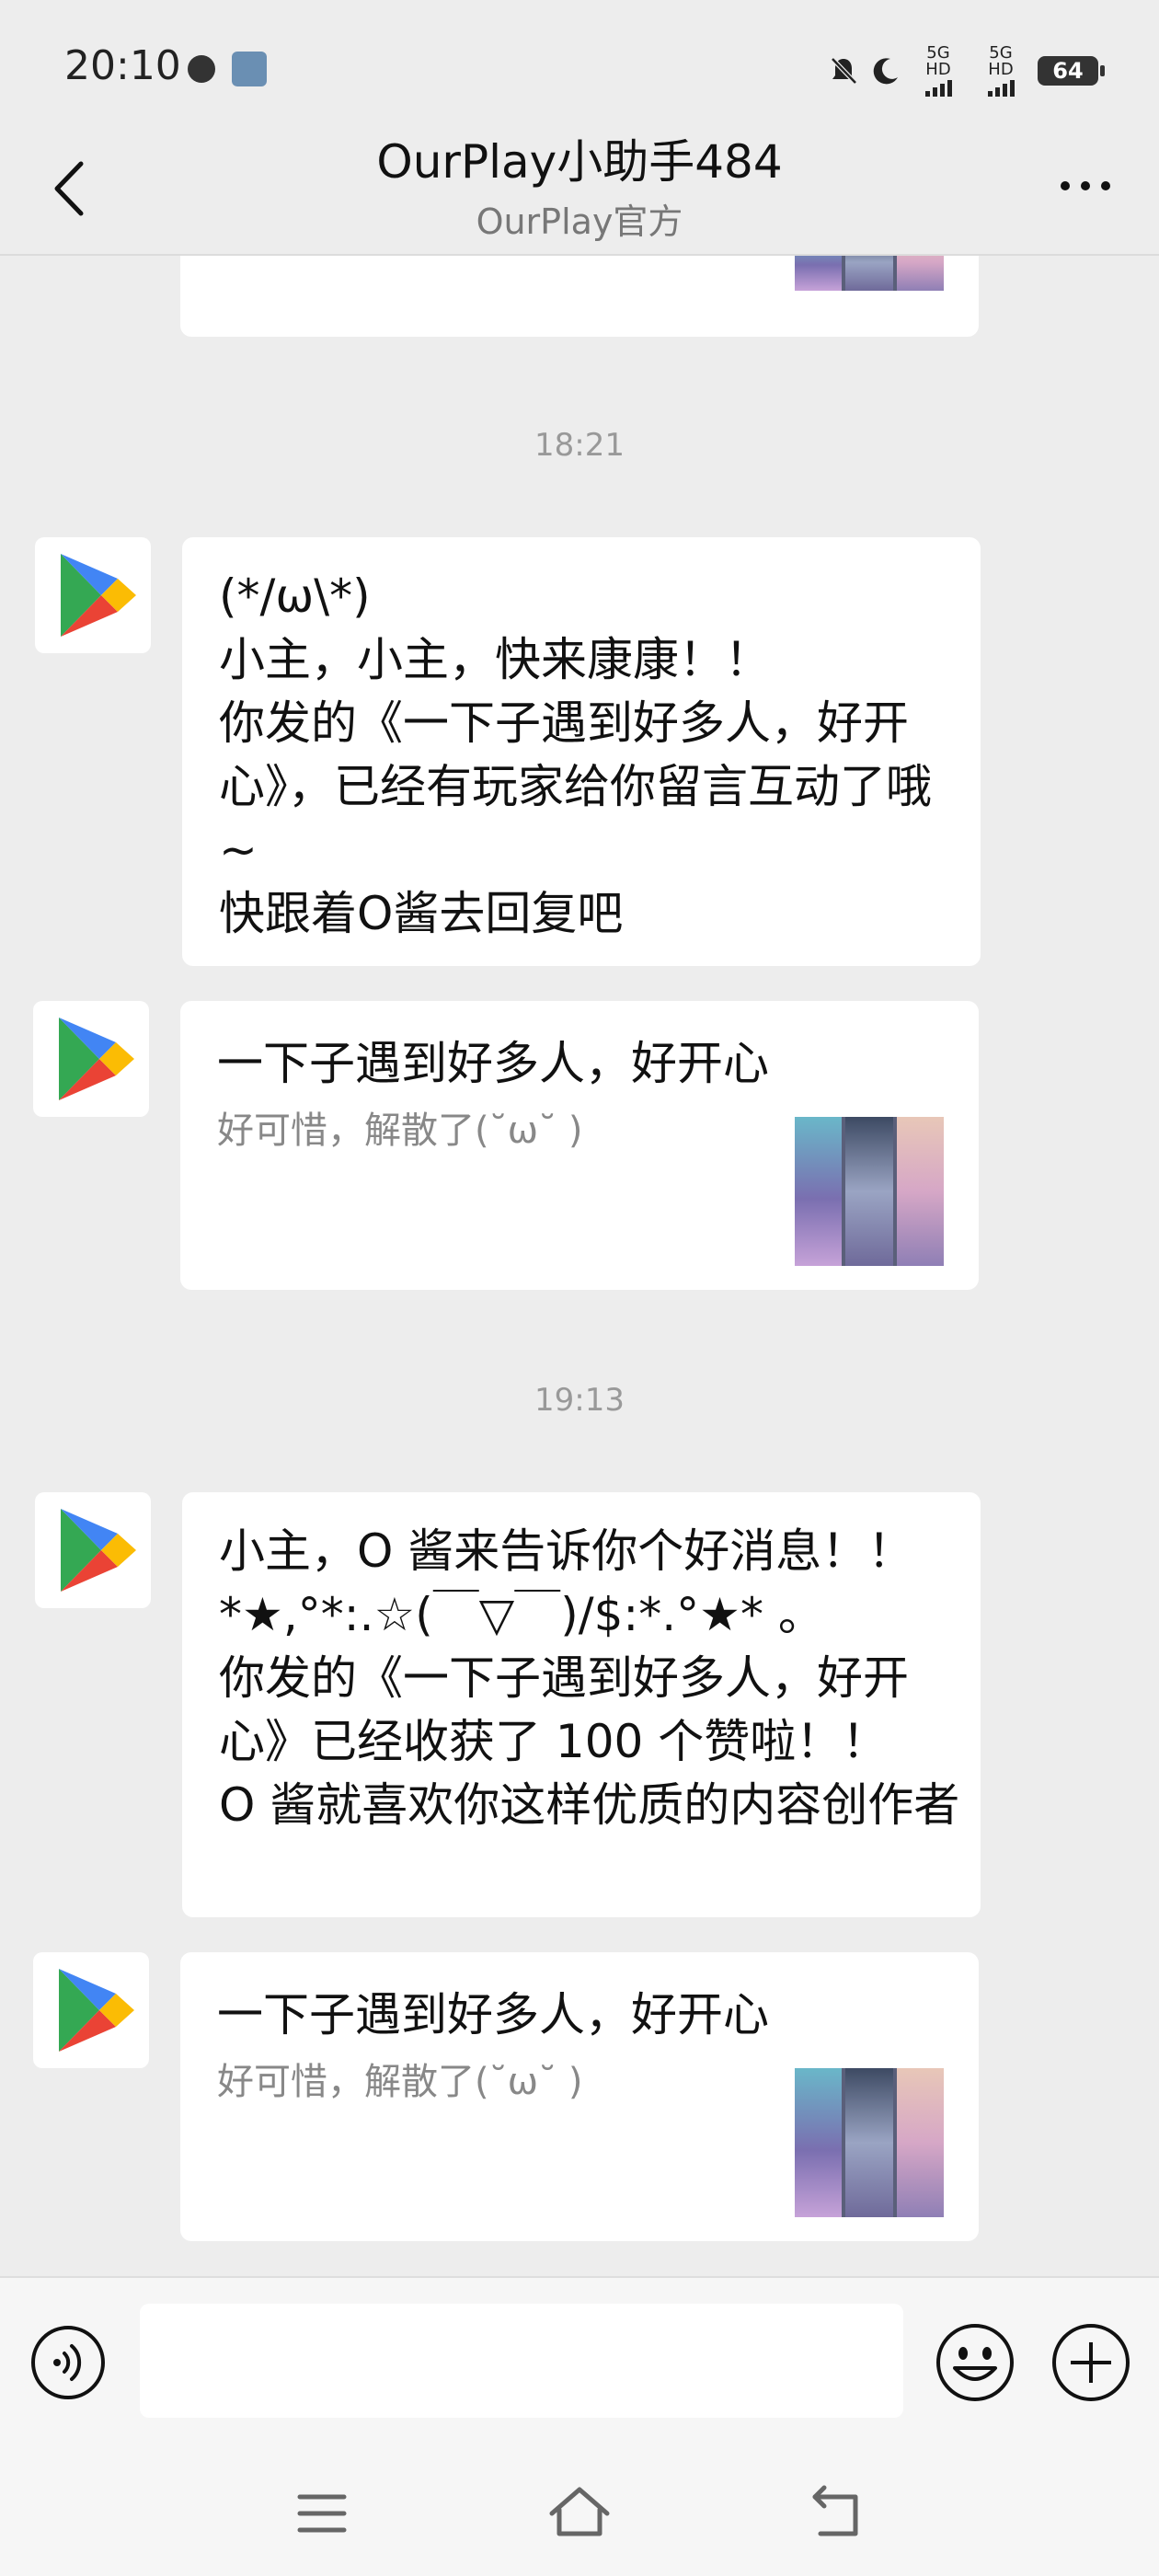 Image resolution: width=1159 pixels, height=2576 pixels. I want to click on moon-icon, so click(885, 71).